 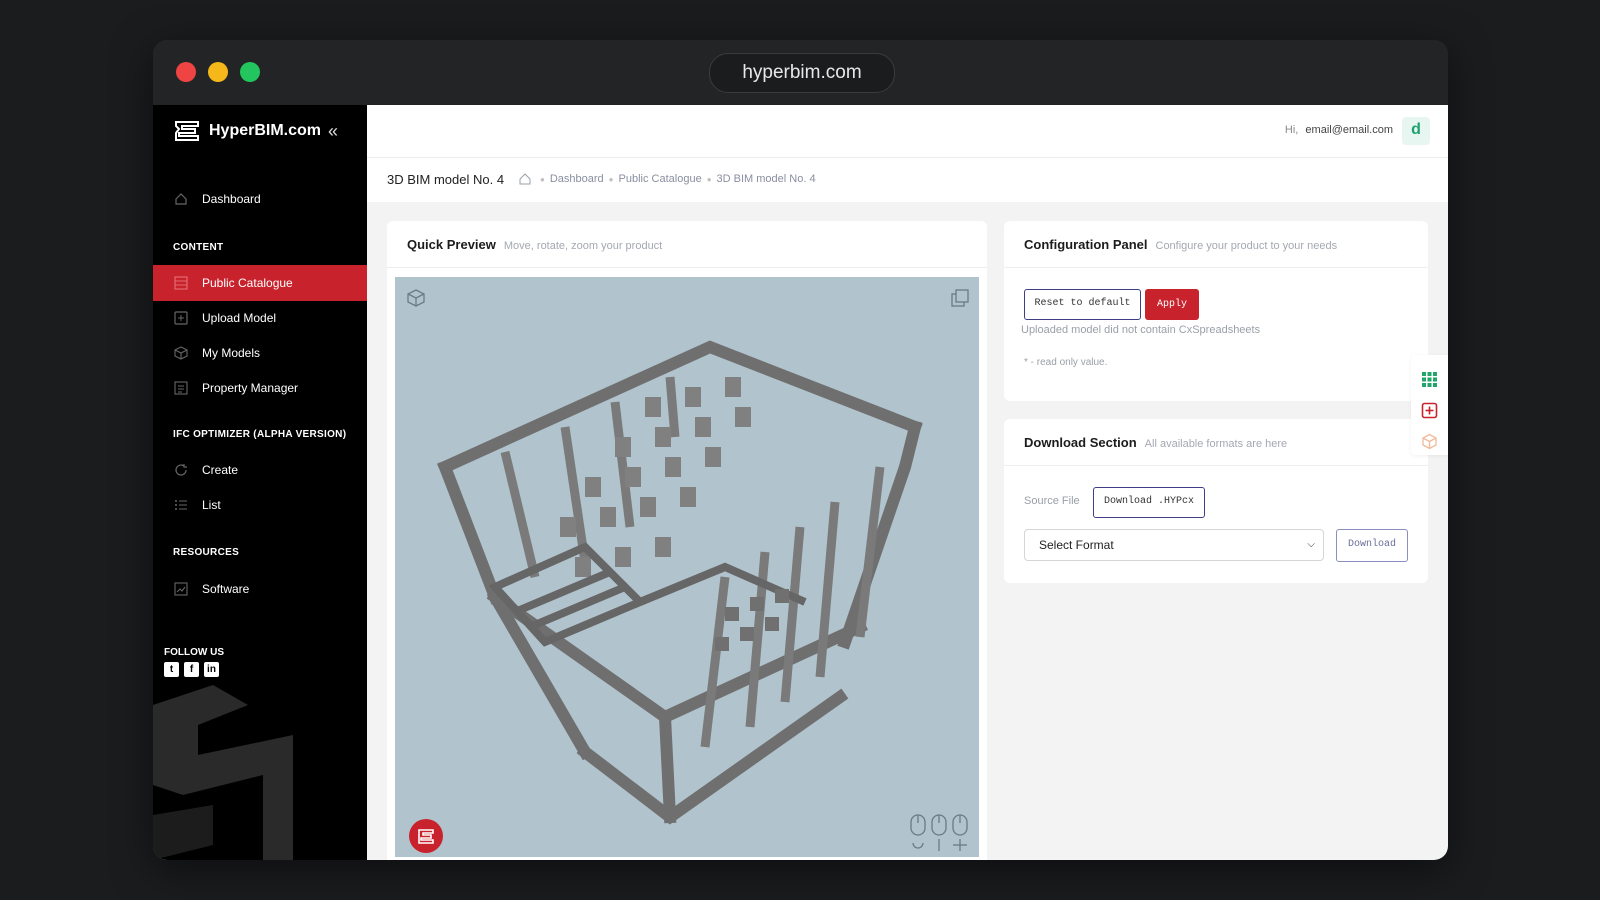 I want to click on cube-icon, so click(x=181, y=353).